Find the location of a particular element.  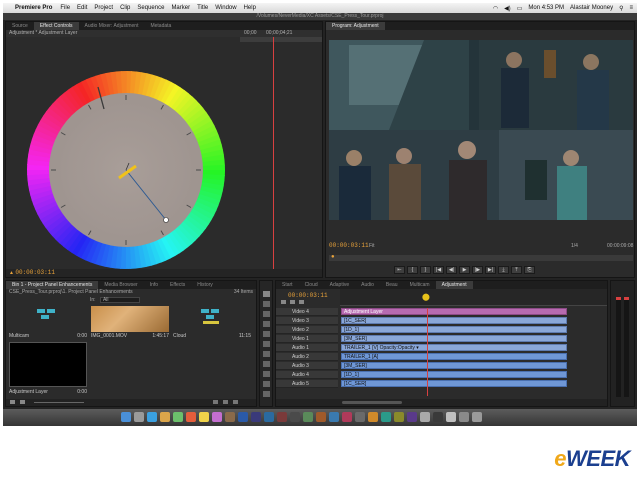

step-back-button: ◀| is located at coordinates (451, 270).